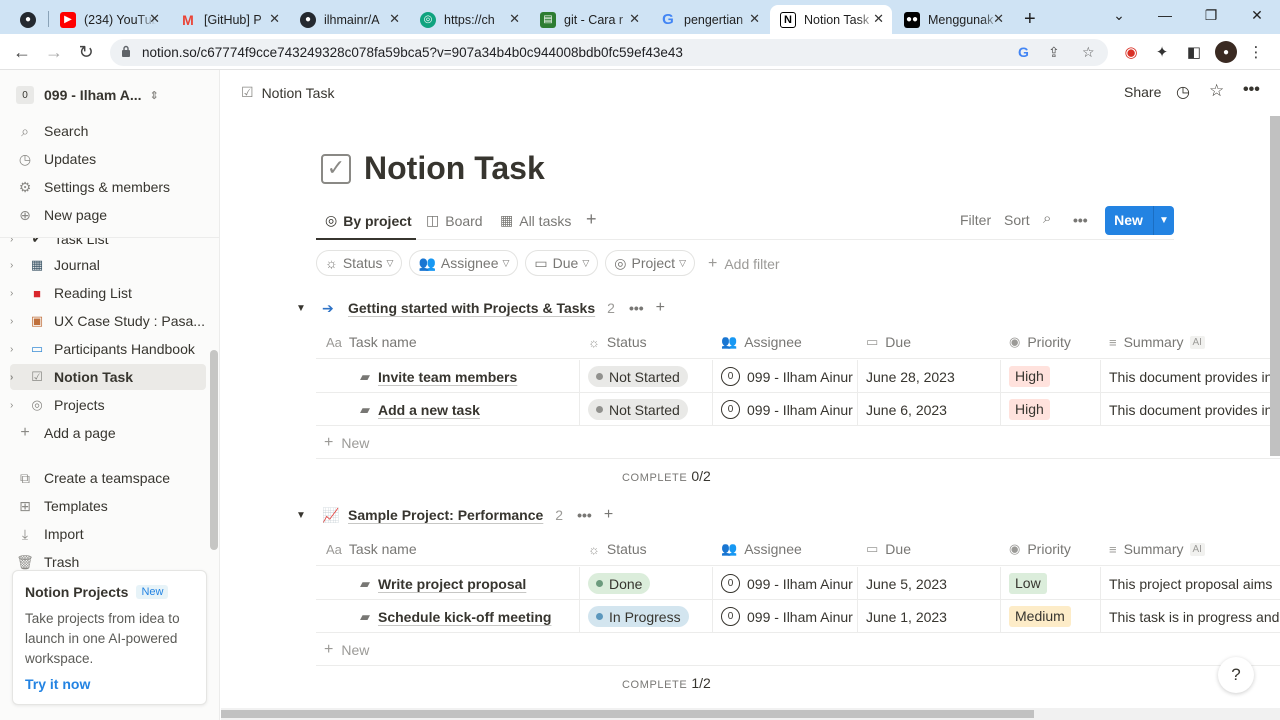  Describe the element at coordinates (1051, 616) in the screenshot. I see `priority-cell: Medium` at that location.